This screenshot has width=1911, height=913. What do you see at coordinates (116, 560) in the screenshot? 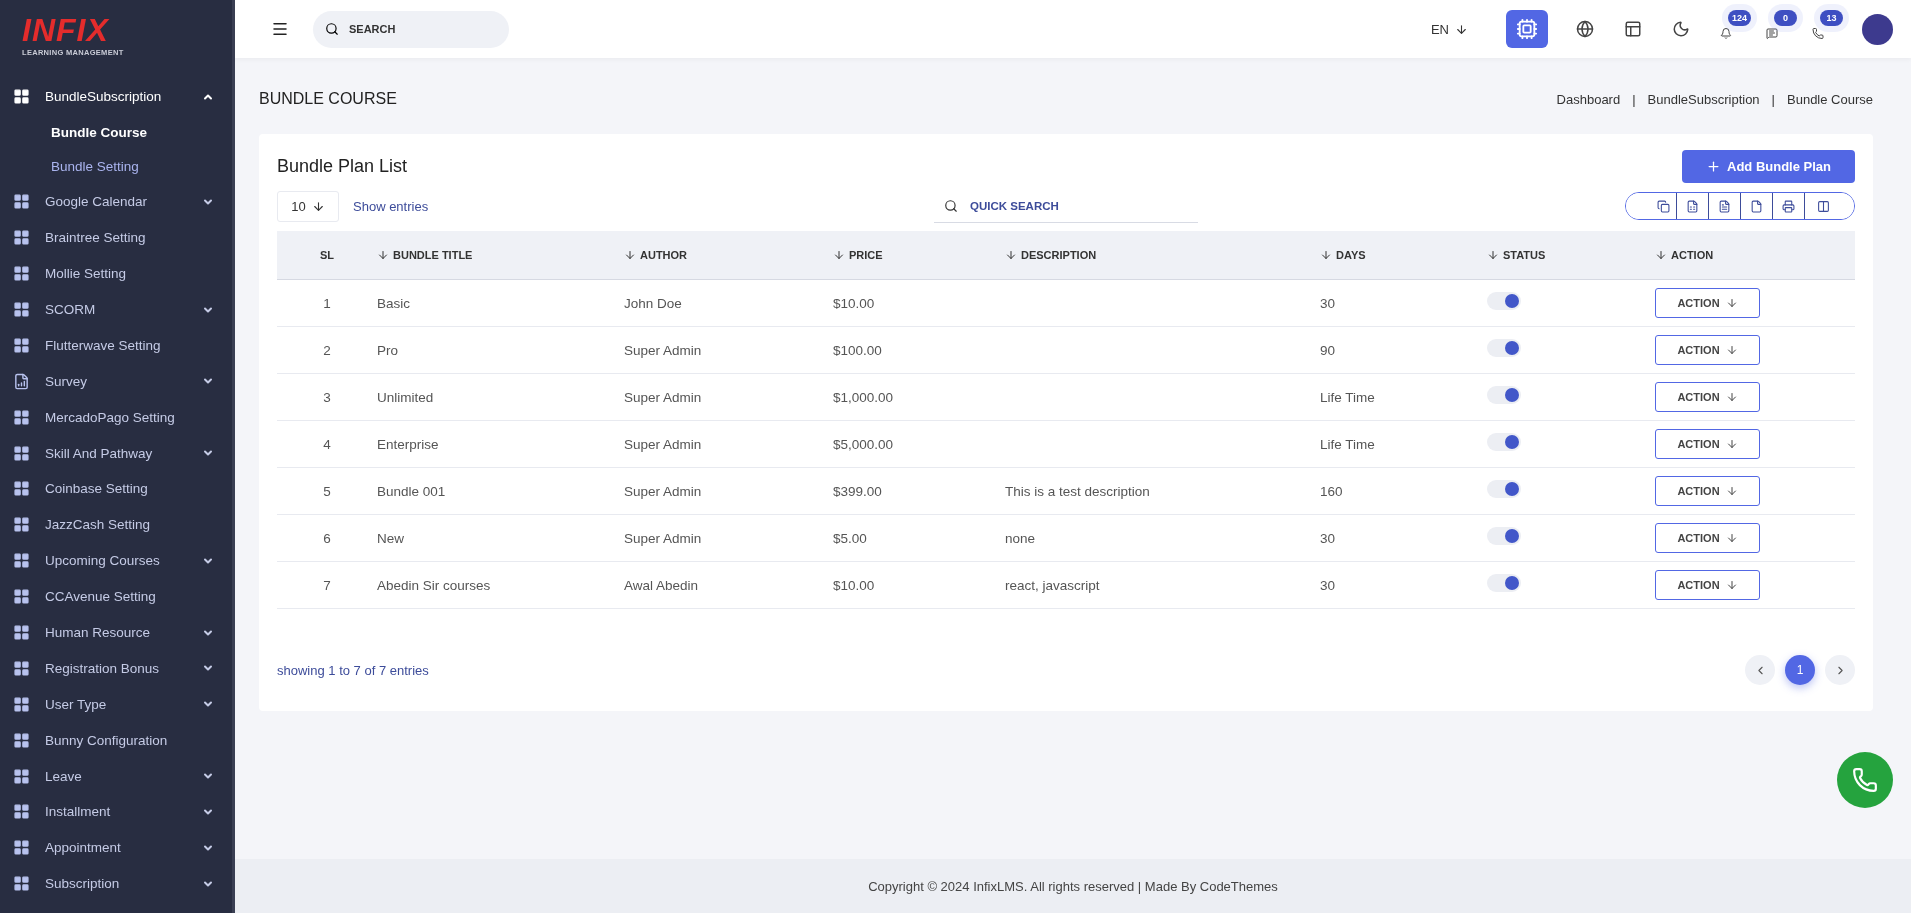
I see `sidebar-item: Upcoming Courses` at bounding box center [116, 560].